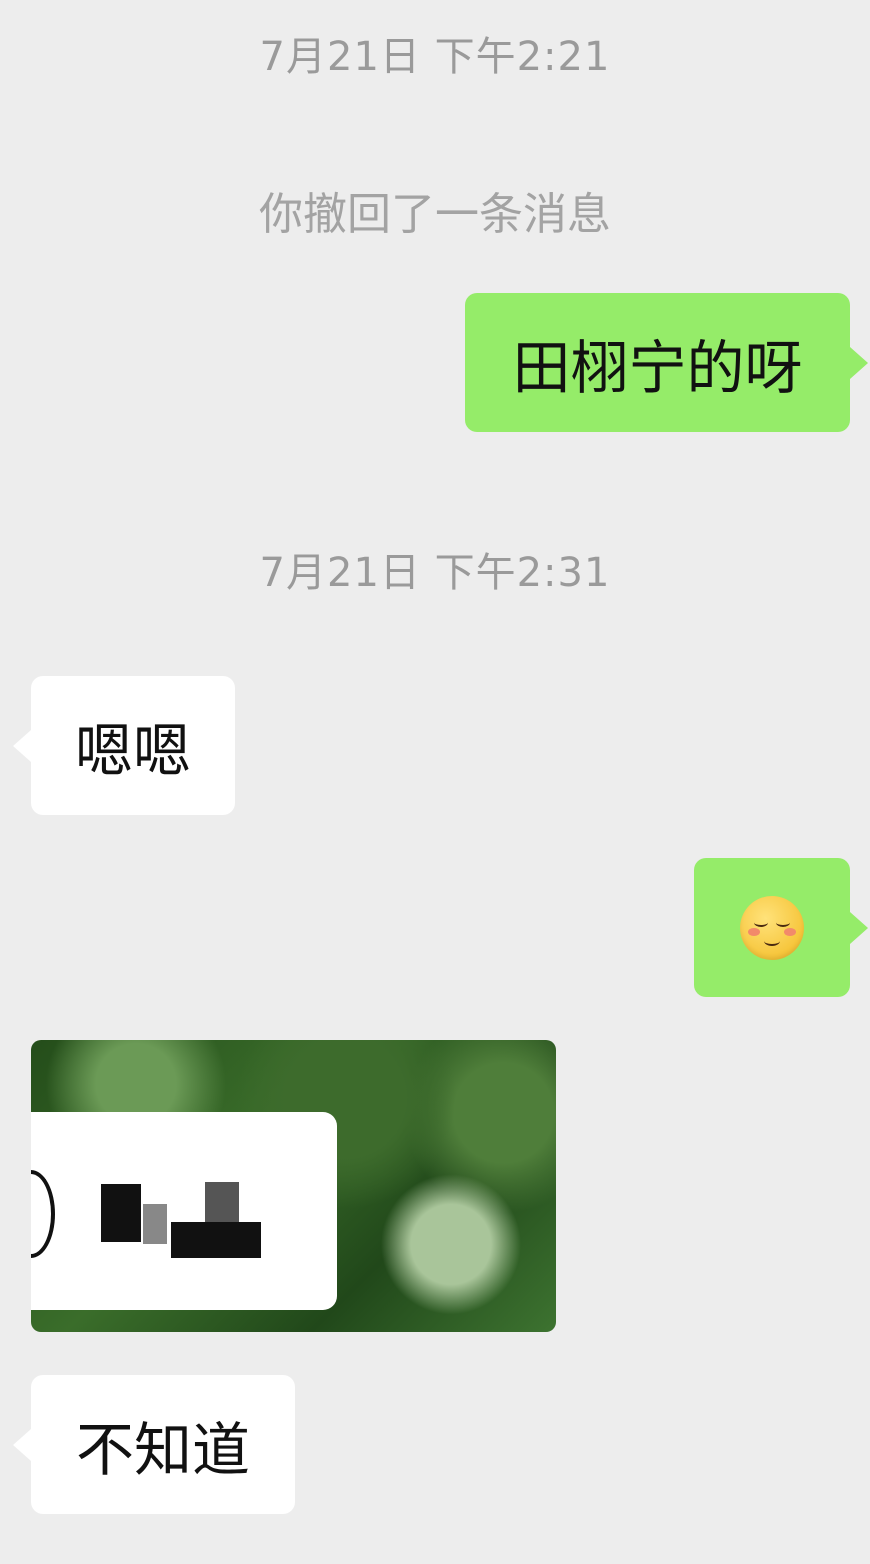 The image size is (870, 1564). What do you see at coordinates (162, 1449) in the screenshot?
I see `message-text: 不知道` at bounding box center [162, 1449].